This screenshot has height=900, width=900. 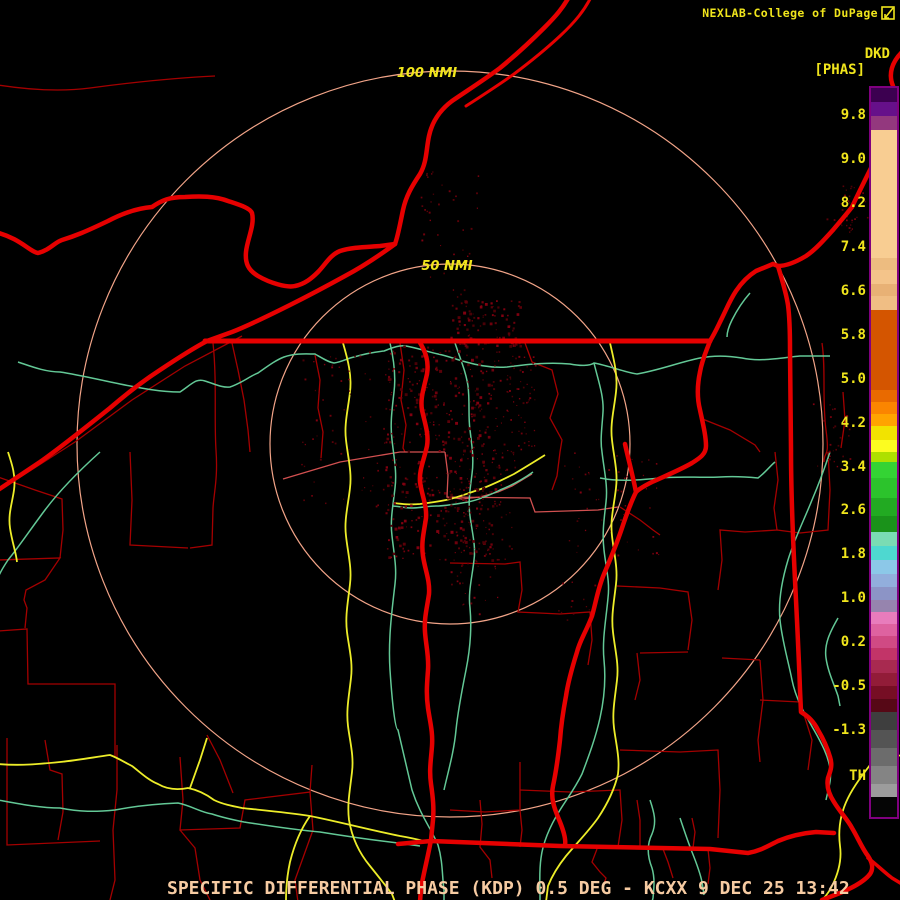 What do you see at coordinates (853, 203) in the screenshot?
I see `color-scale-tick-label: 8.2` at bounding box center [853, 203].